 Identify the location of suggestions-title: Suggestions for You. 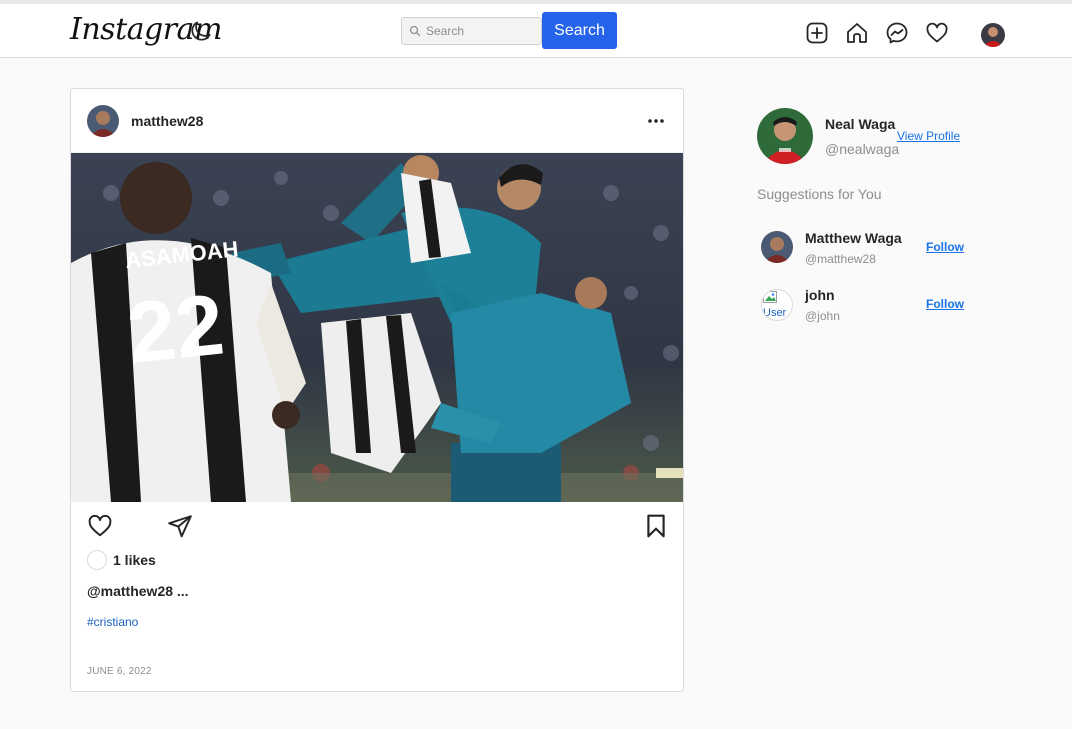
(819, 194).